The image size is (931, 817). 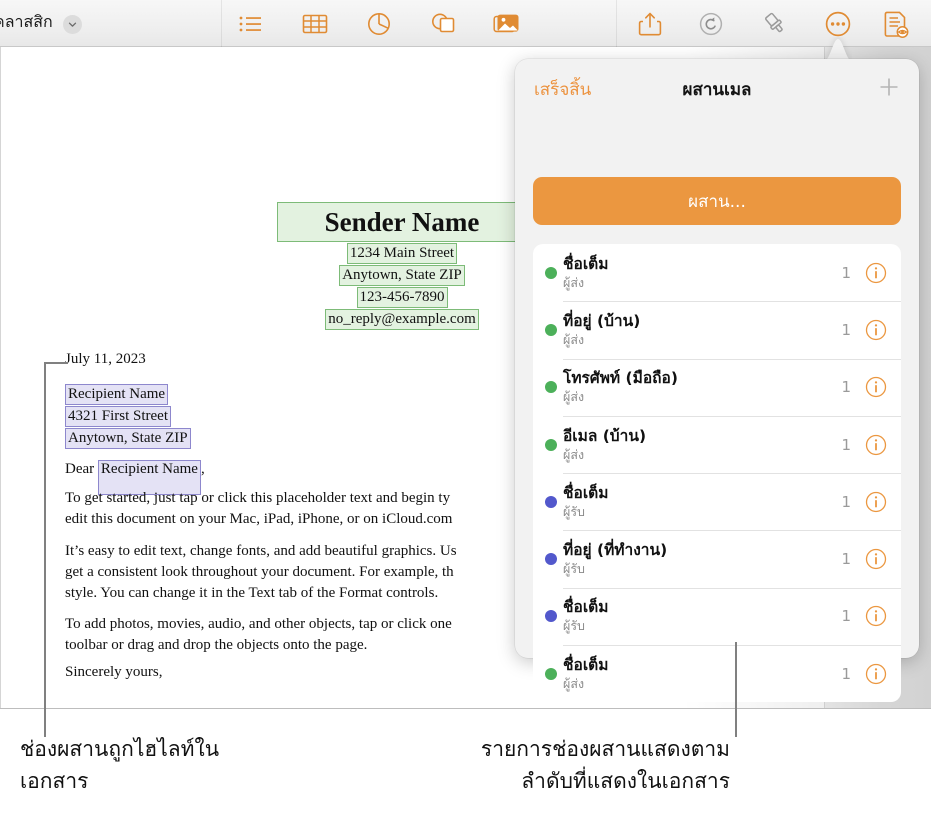 What do you see at coordinates (45, 549) in the screenshot?
I see `left-leader-vertical` at bounding box center [45, 549].